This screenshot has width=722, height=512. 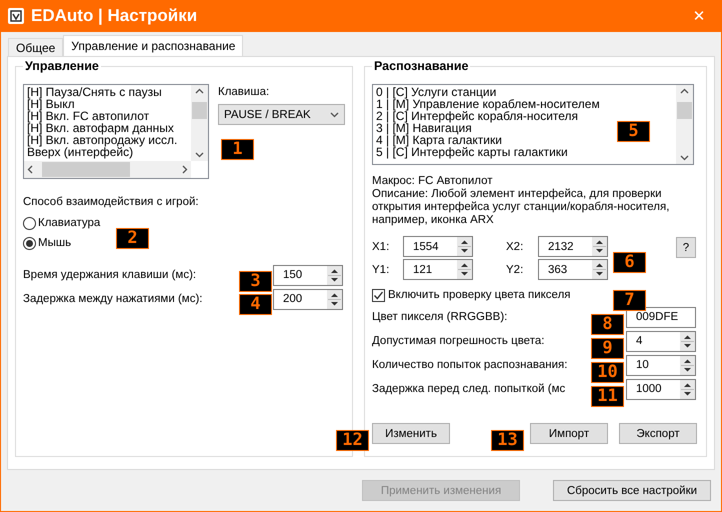 I want to click on list-item: 3 | [M] Навигация, so click(x=424, y=128).